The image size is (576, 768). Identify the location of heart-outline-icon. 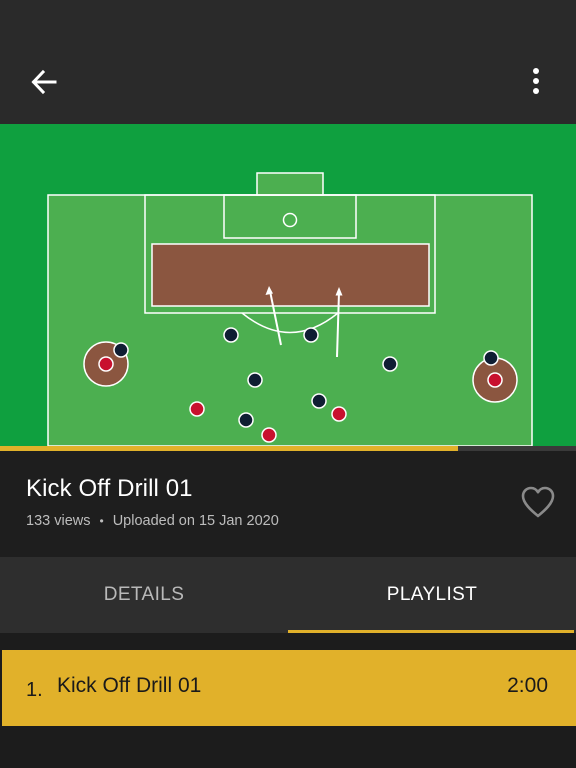
(538, 502).